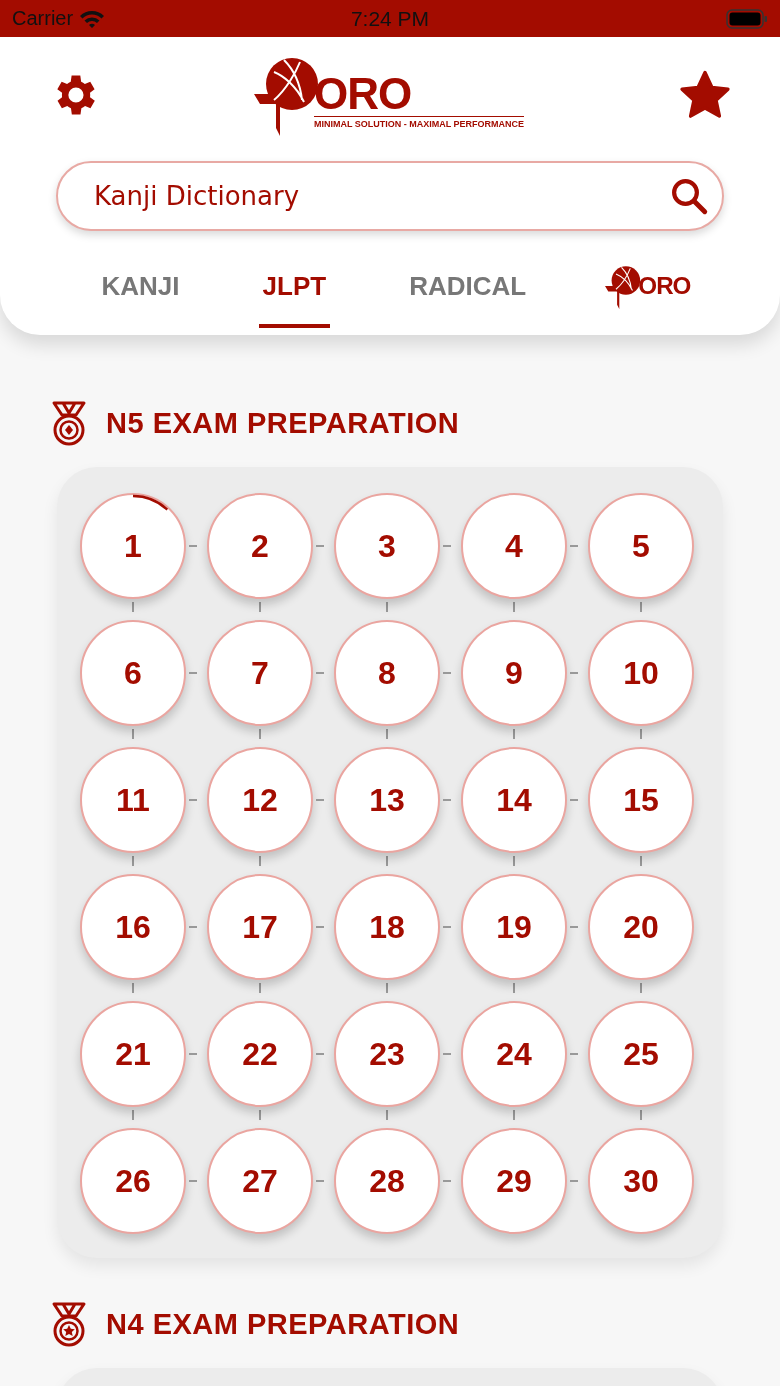 The width and height of the screenshot is (780, 1386). I want to click on lesson-button: 22, so click(260, 1054).